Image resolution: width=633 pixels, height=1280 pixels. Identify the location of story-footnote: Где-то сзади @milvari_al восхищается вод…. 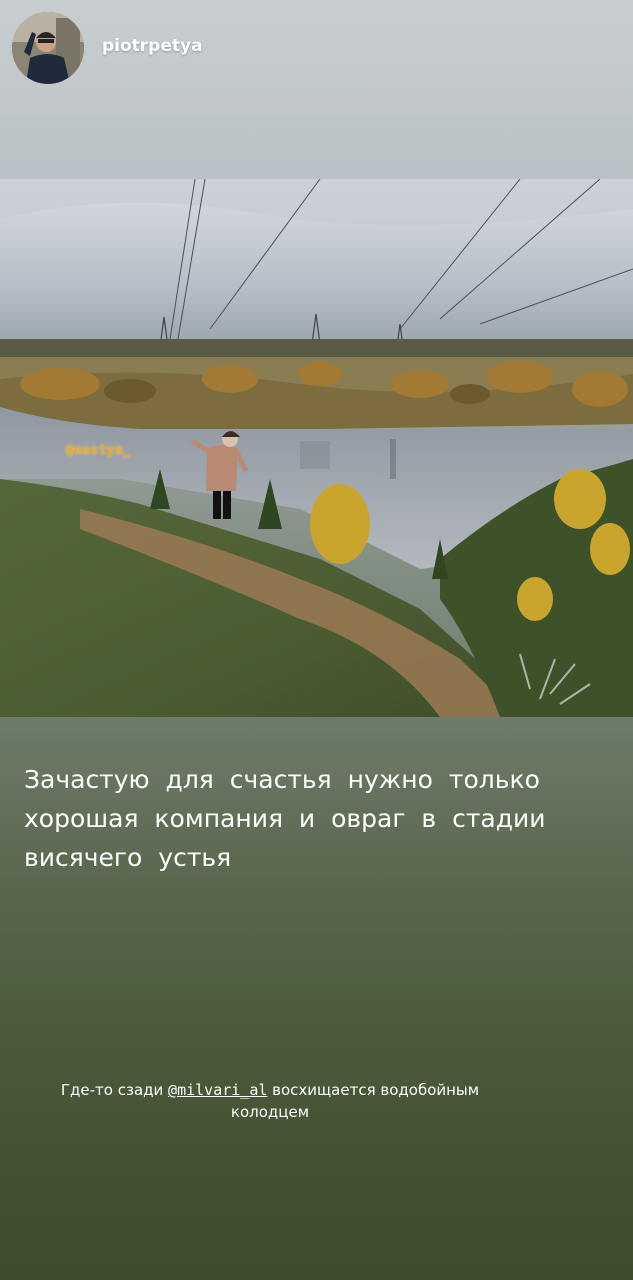
(270, 1101).